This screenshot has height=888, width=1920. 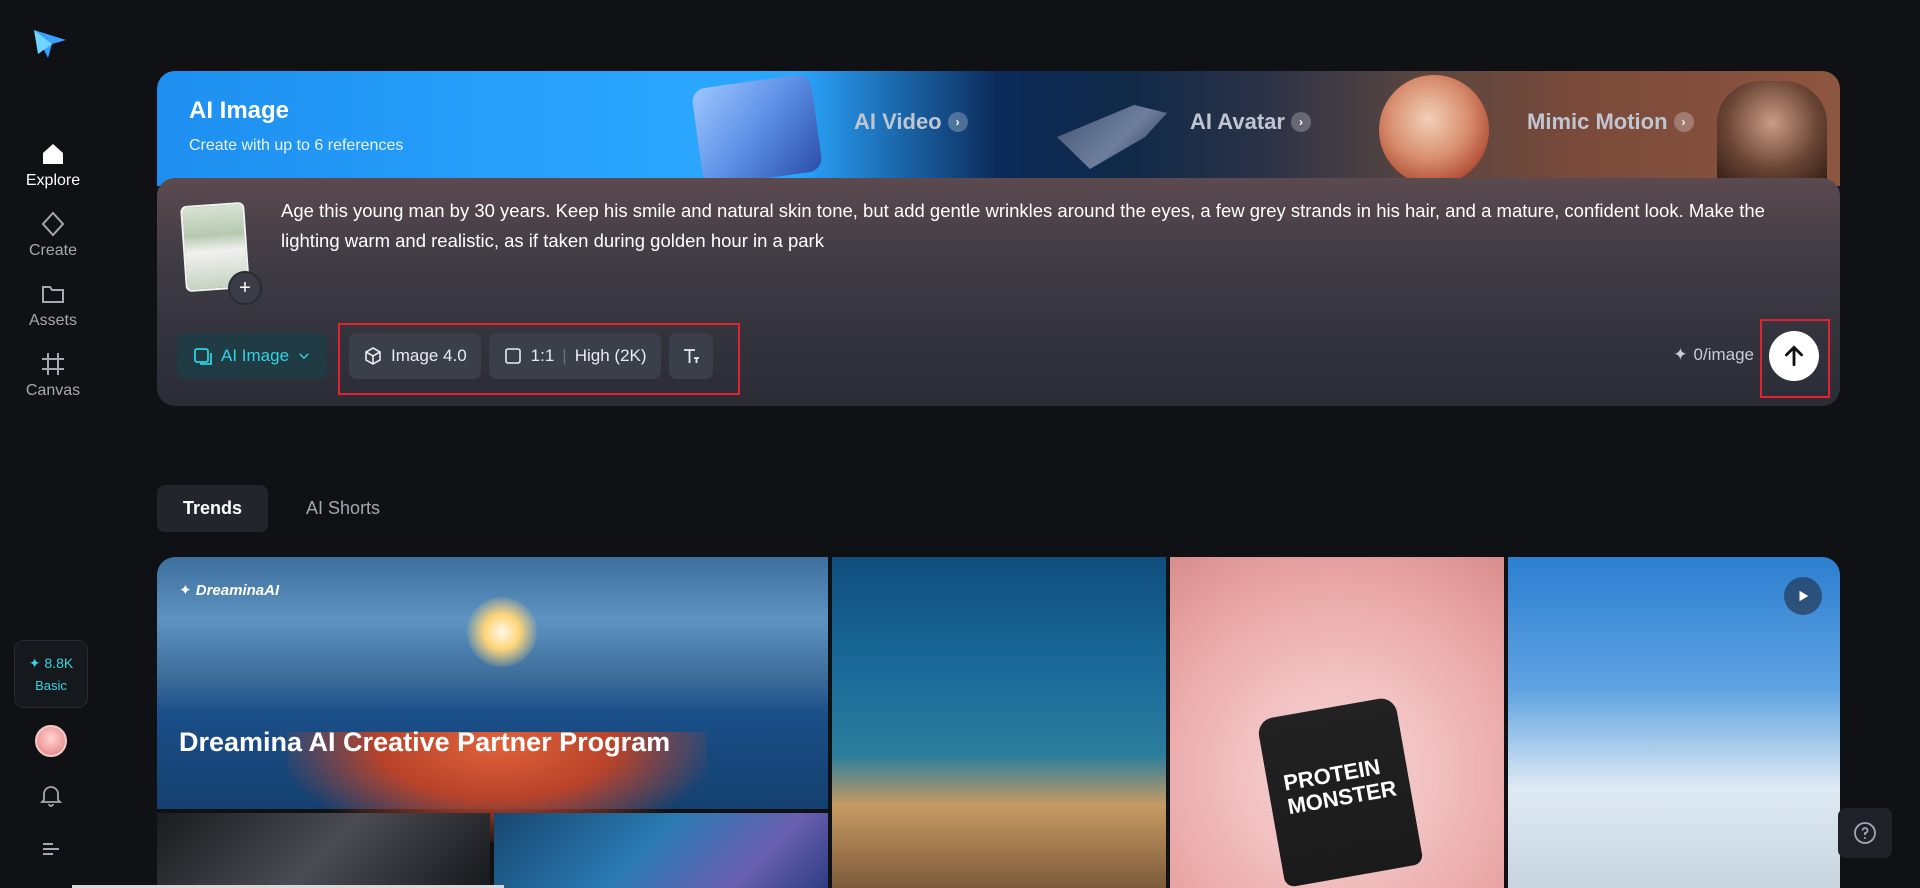 I want to click on gallery-card-space, so click(x=661, y=850).